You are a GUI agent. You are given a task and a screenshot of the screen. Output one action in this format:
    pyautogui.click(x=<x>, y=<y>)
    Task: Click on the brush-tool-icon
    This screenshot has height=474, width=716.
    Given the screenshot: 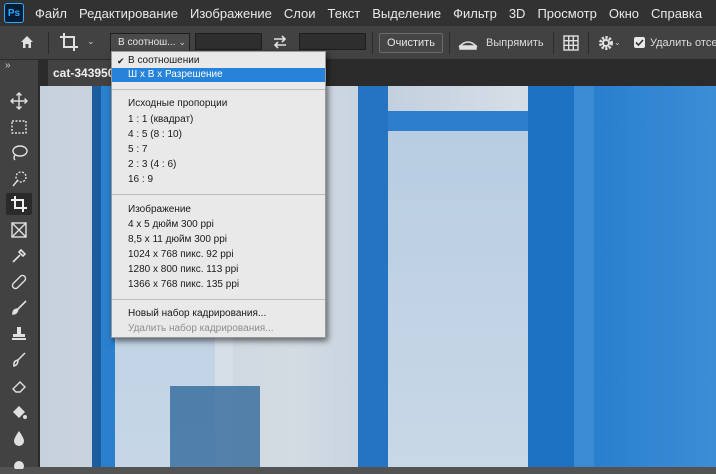 What is the action you would take?
    pyautogui.click(x=19, y=308)
    